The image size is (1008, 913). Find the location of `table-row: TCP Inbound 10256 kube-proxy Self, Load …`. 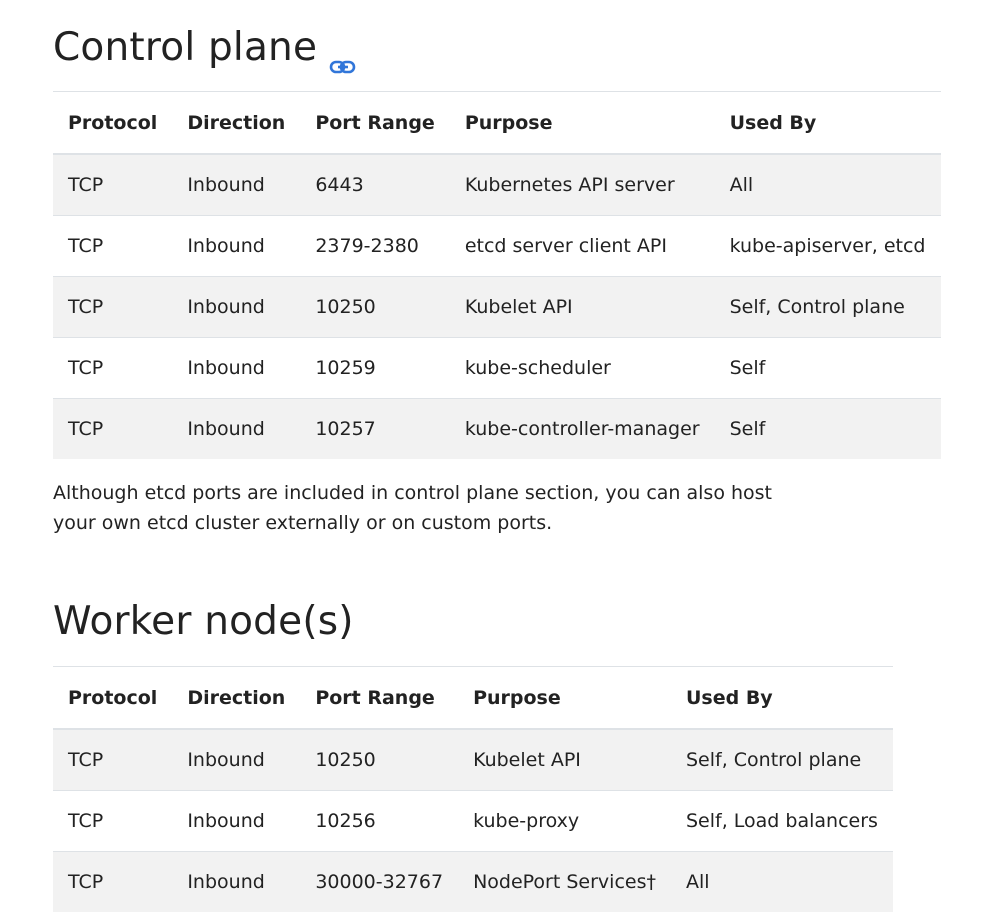

table-row: TCP Inbound 10256 kube-proxy Self, Load … is located at coordinates (473, 821).